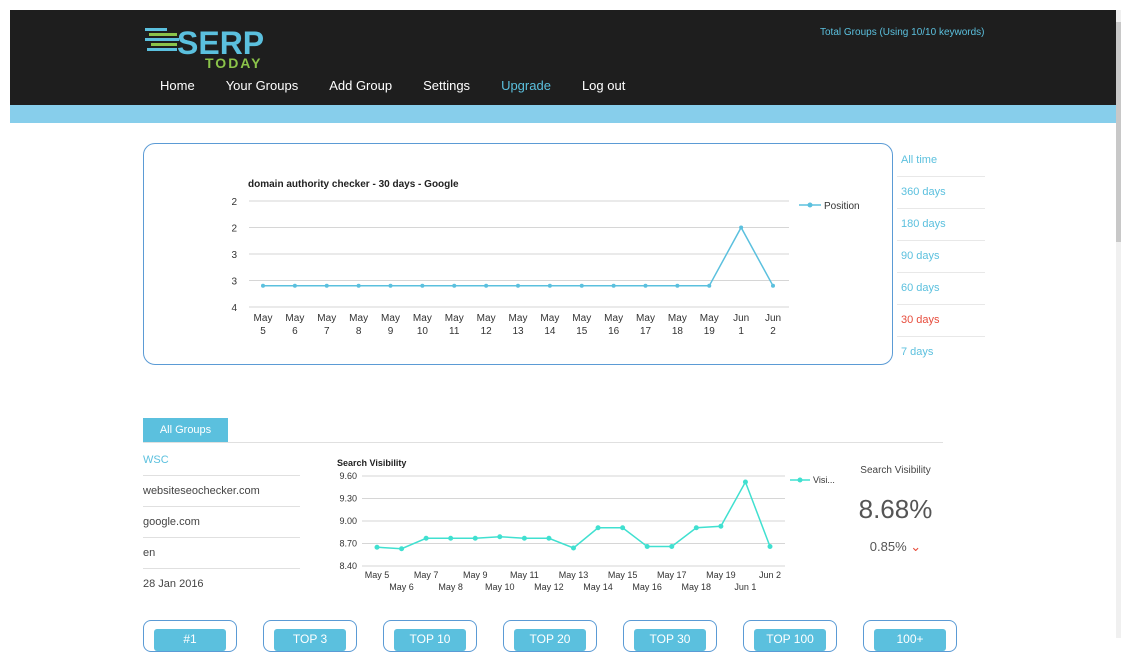  I want to click on btn-top20: TOP 20, so click(550, 636).